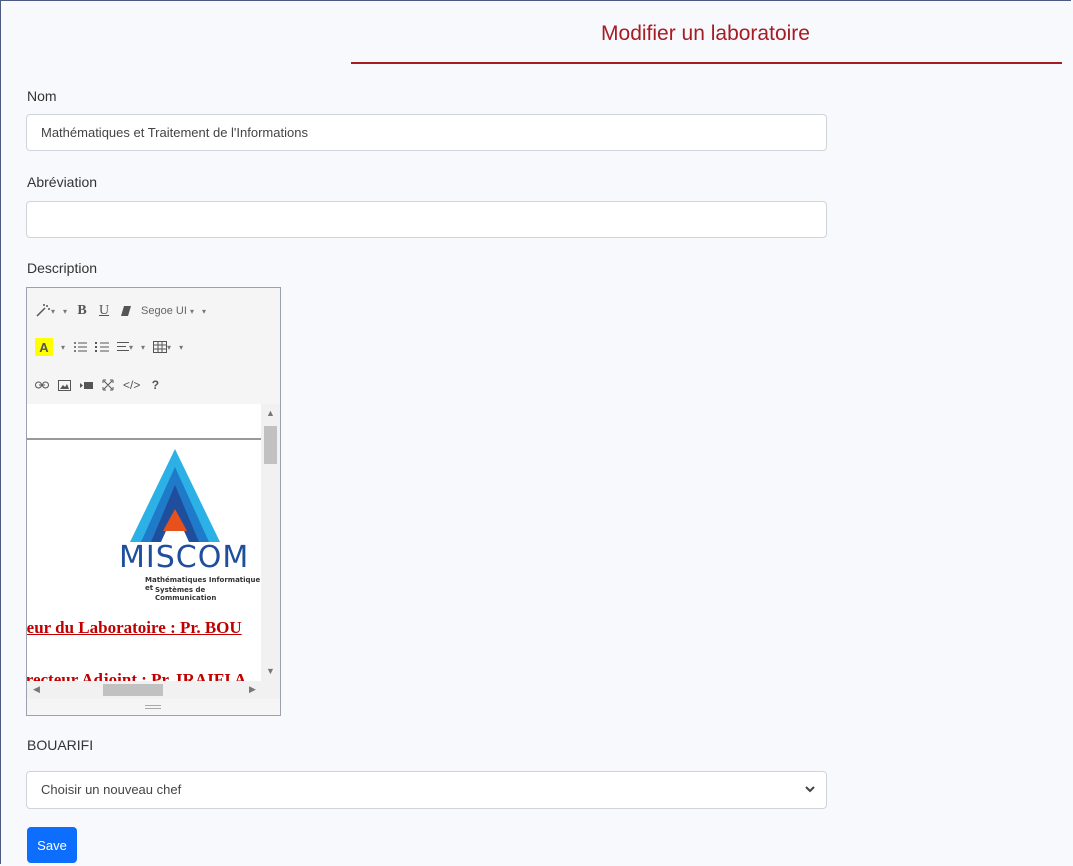 This screenshot has height=866, width=1073. I want to click on chef-label: BOUARIFI, so click(60, 745).